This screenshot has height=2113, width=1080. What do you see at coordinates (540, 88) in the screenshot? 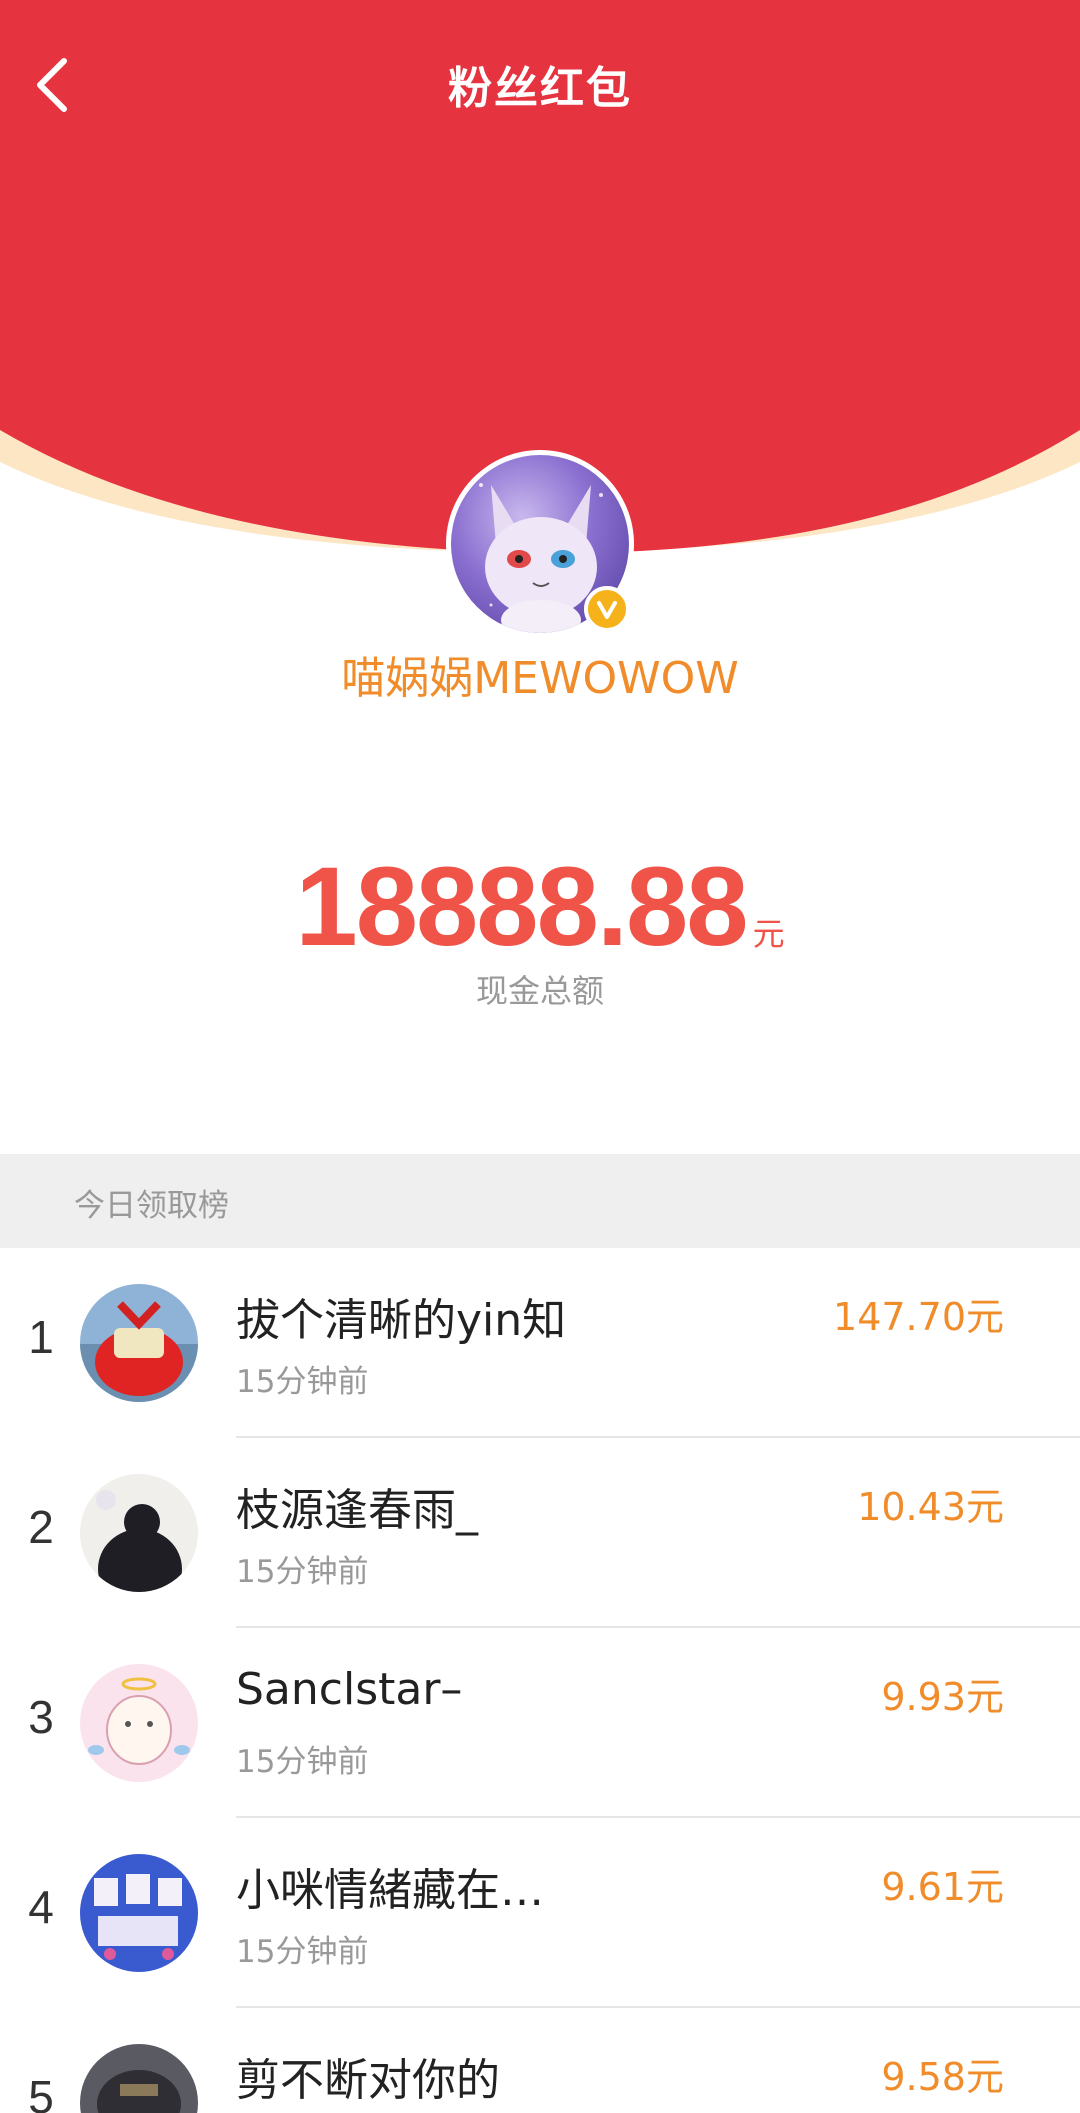
I see `page-title: 粉丝红包` at bounding box center [540, 88].